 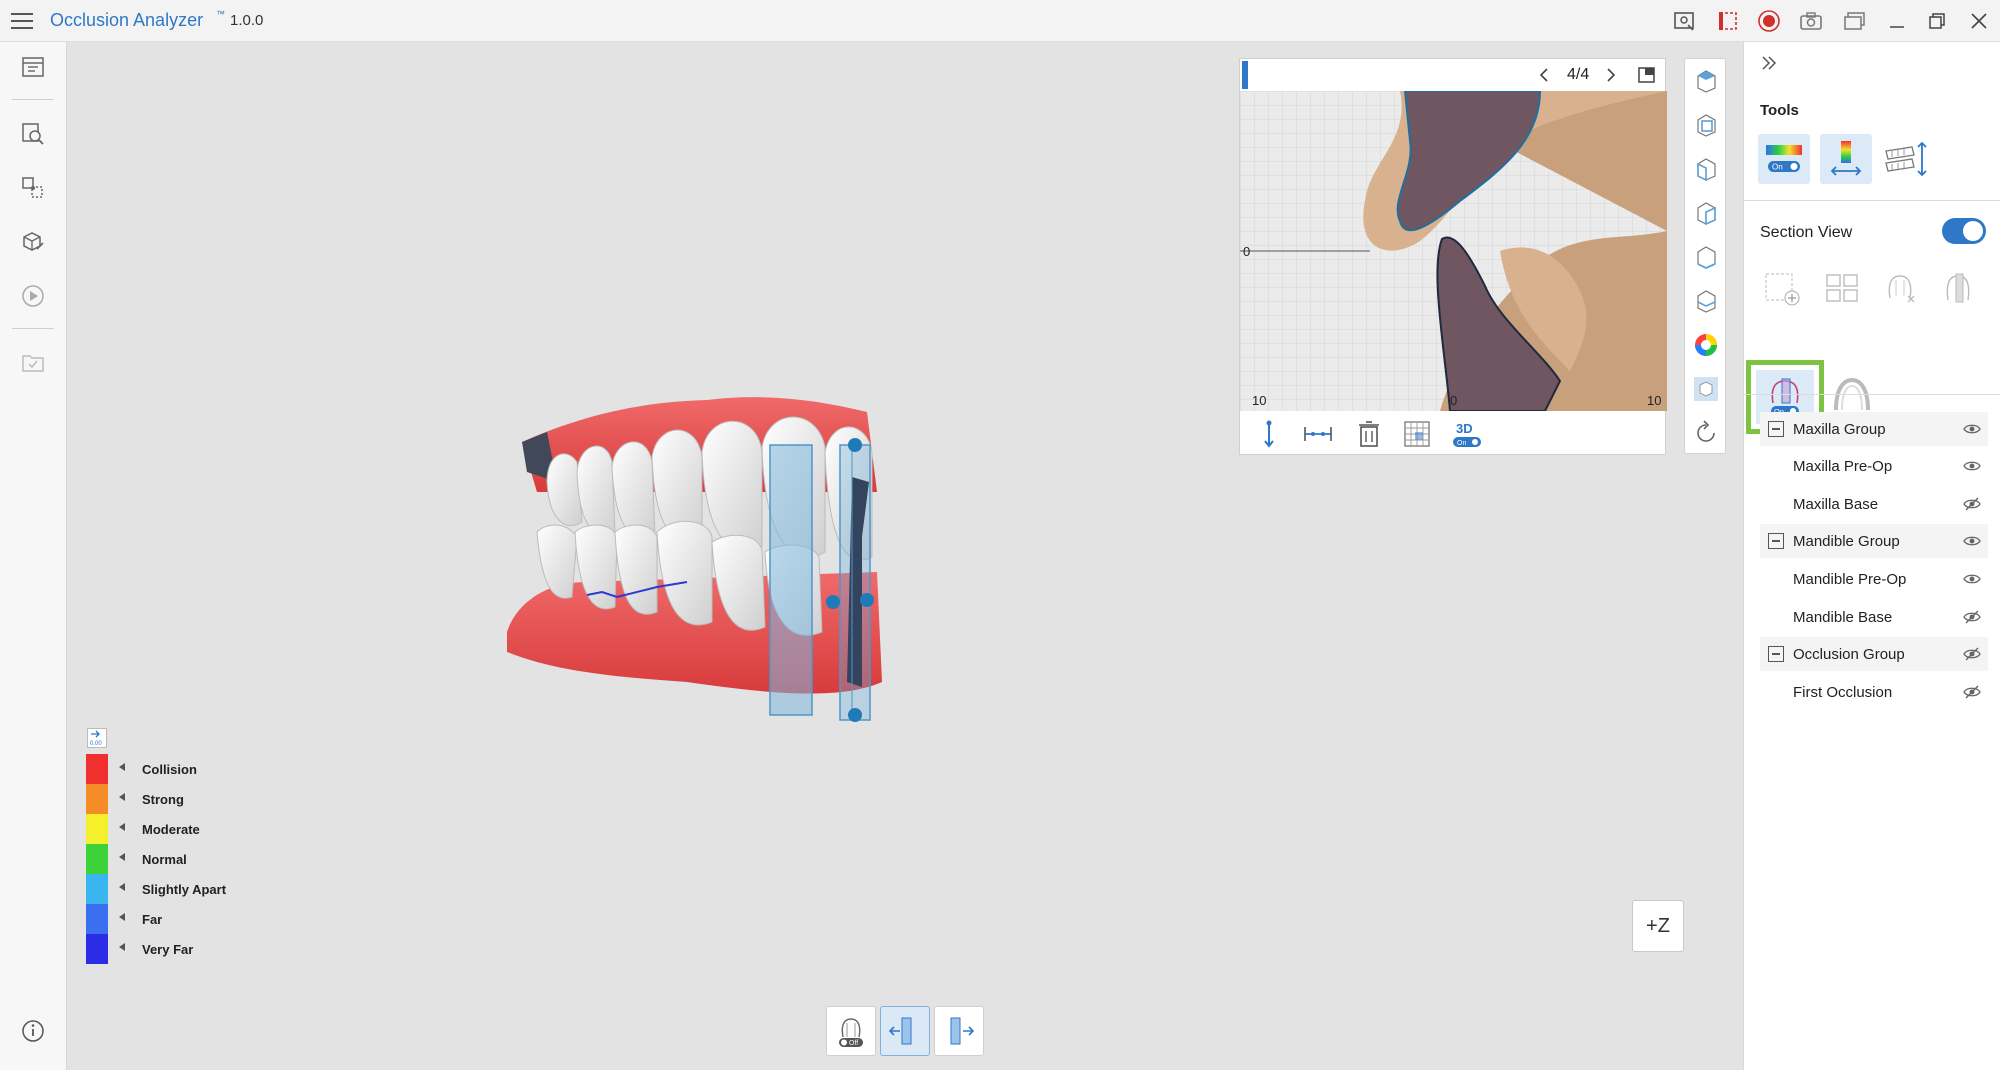 What do you see at coordinates (169, 769) in the screenshot?
I see `legend-label: Collision` at bounding box center [169, 769].